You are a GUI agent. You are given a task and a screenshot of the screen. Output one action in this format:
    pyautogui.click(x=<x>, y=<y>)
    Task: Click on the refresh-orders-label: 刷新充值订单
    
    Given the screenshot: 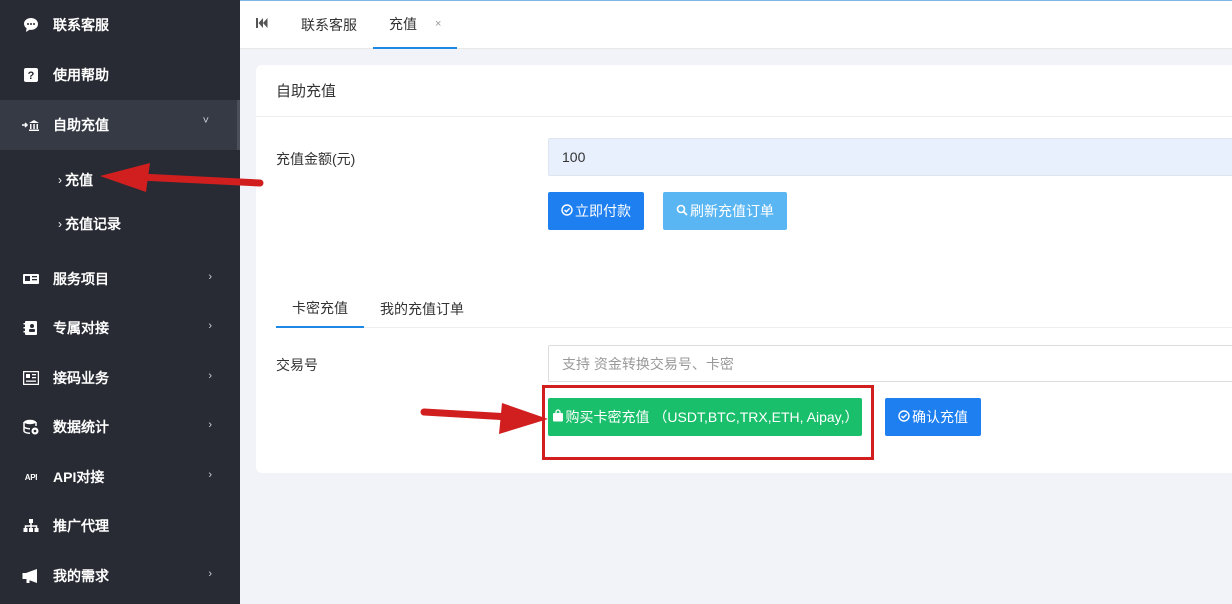 What is the action you would take?
    pyautogui.click(x=732, y=211)
    